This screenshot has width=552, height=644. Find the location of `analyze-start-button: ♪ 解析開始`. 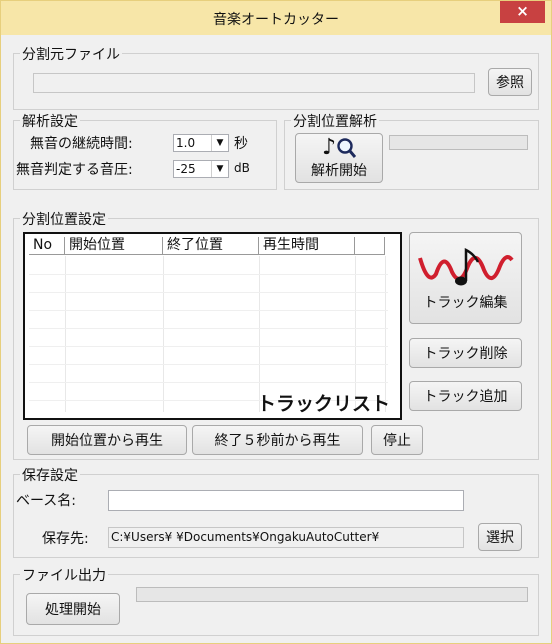

analyze-start-button: ♪ 解析開始 is located at coordinates (339, 158).